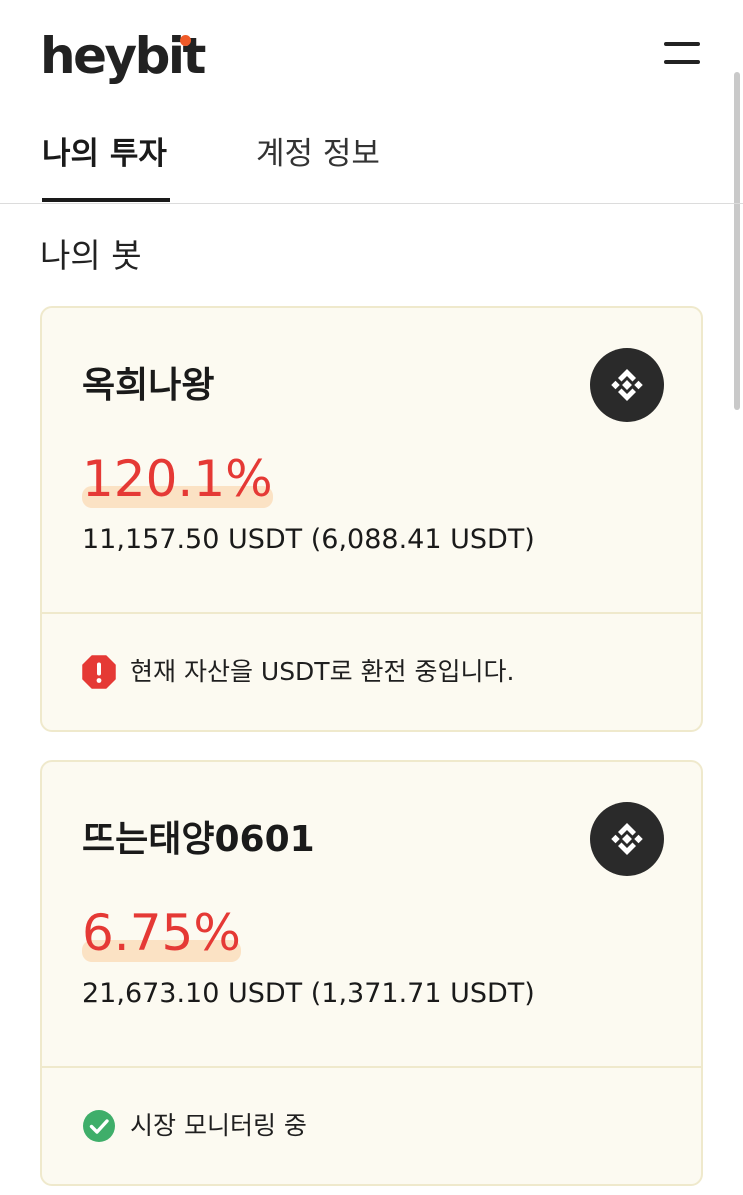  What do you see at coordinates (308, 539) in the screenshot?
I see `bot-amount: 11,157.50 USDT (6,088.41 USDT)` at bounding box center [308, 539].